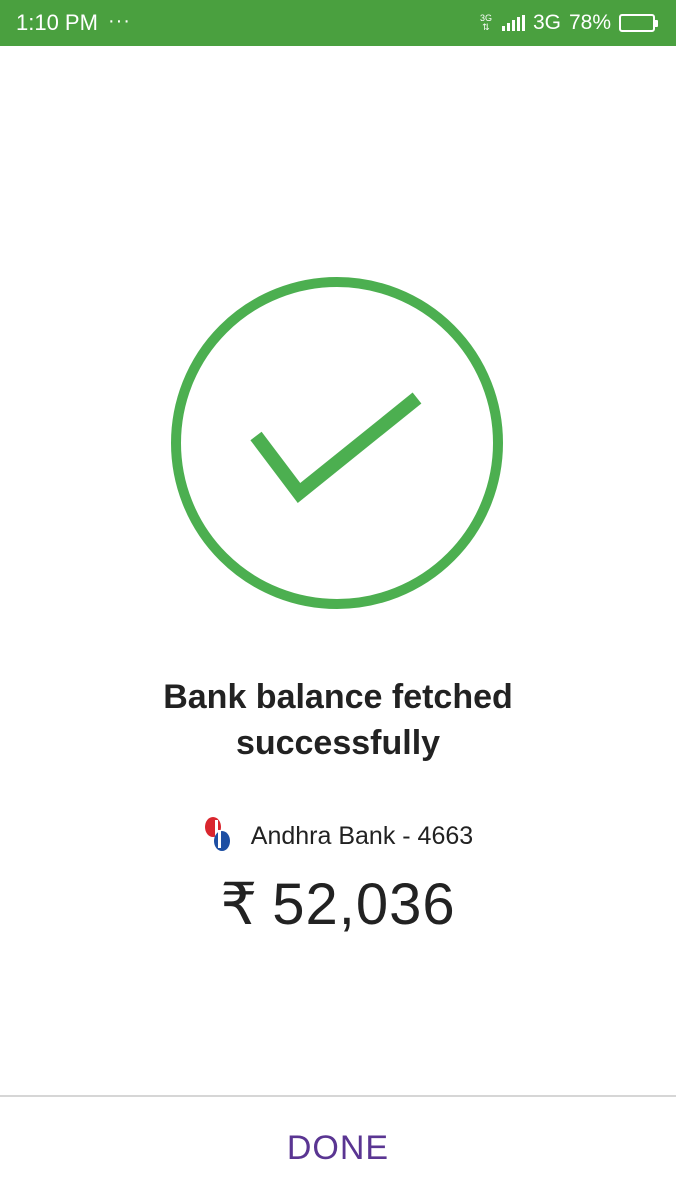 This screenshot has height=1200, width=676. What do you see at coordinates (338, 720) in the screenshot?
I see `success-title: Bank balance fetched successfully` at bounding box center [338, 720].